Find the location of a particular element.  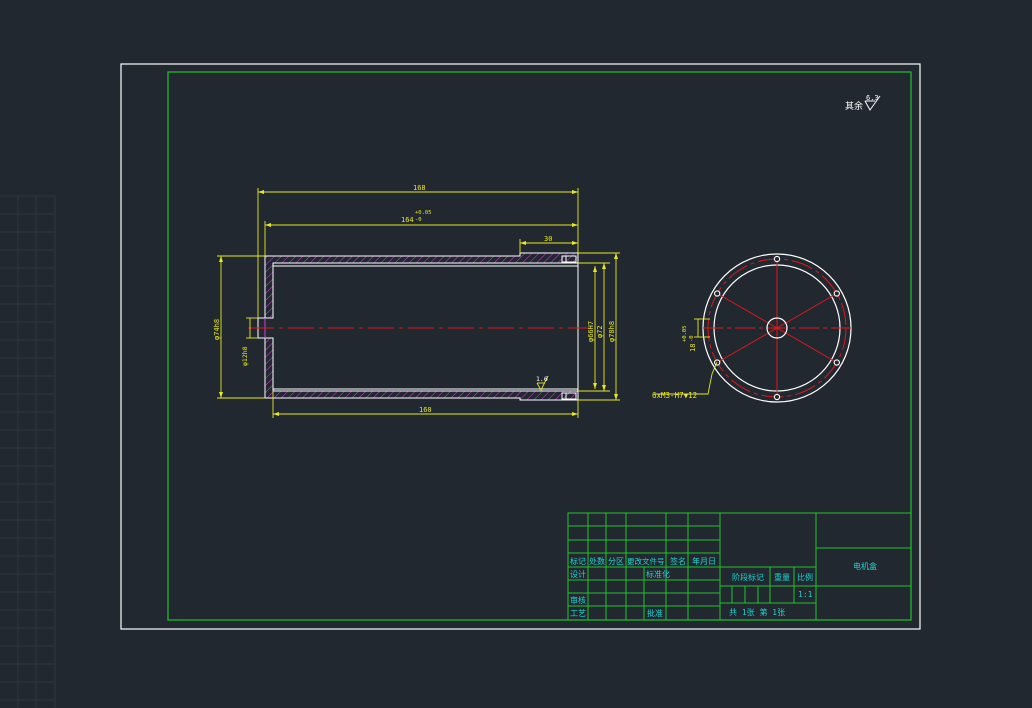

row-design: 设计 is located at coordinates (578, 574).